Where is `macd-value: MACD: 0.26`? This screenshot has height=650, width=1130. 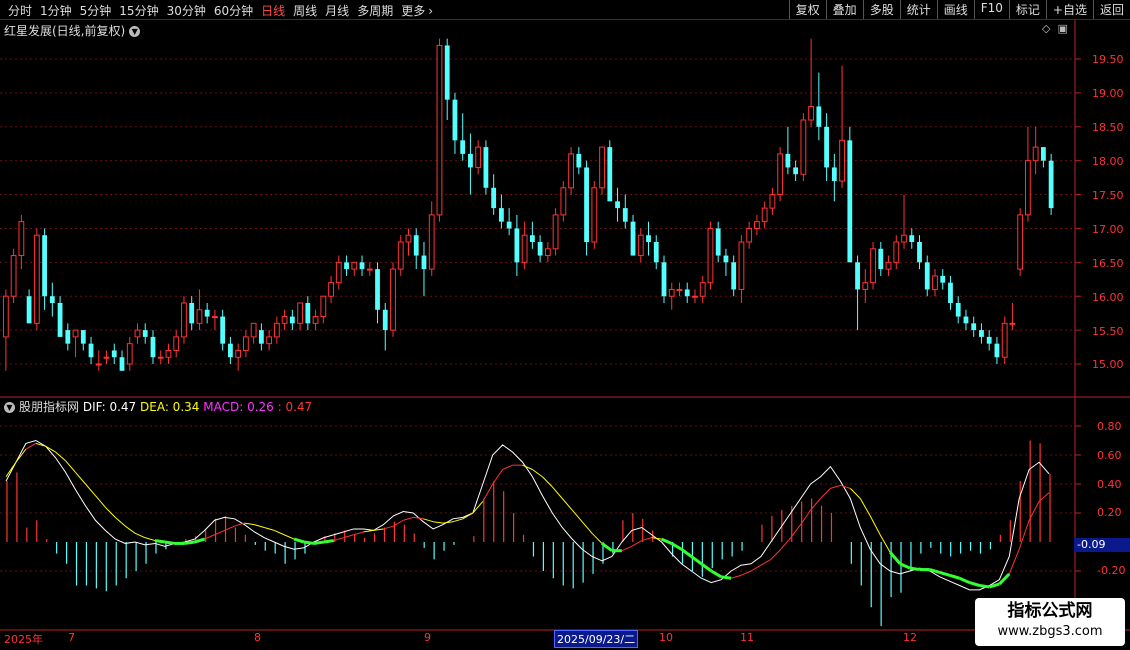
macd-value: MACD: 0.26 is located at coordinates (238, 407).